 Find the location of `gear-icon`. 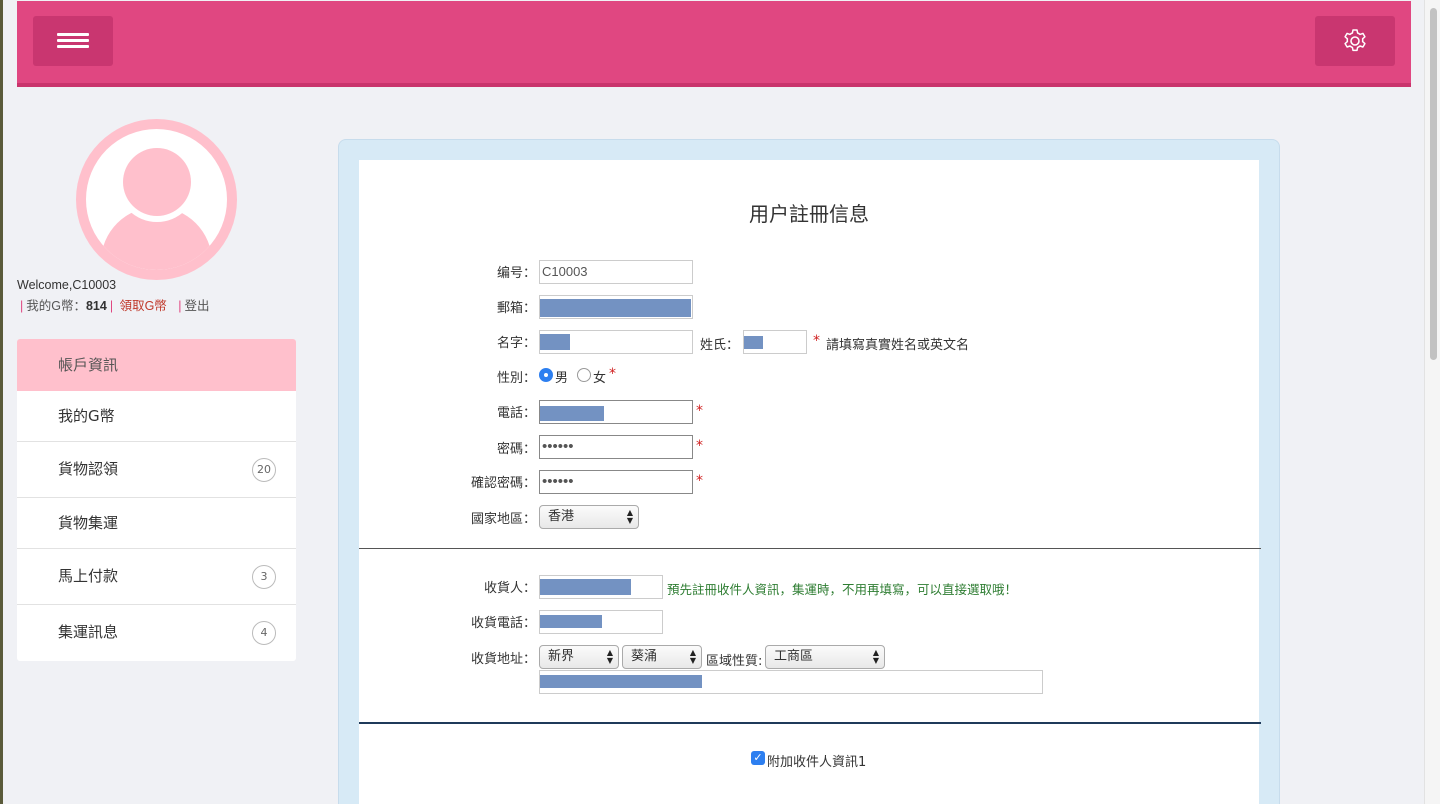

gear-icon is located at coordinates (1355, 40).